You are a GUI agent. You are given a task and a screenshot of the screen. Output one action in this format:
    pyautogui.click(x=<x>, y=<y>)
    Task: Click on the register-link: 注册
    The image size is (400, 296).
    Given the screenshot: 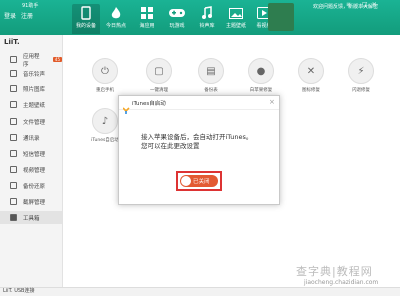 What is the action you would take?
    pyautogui.click(x=27, y=15)
    